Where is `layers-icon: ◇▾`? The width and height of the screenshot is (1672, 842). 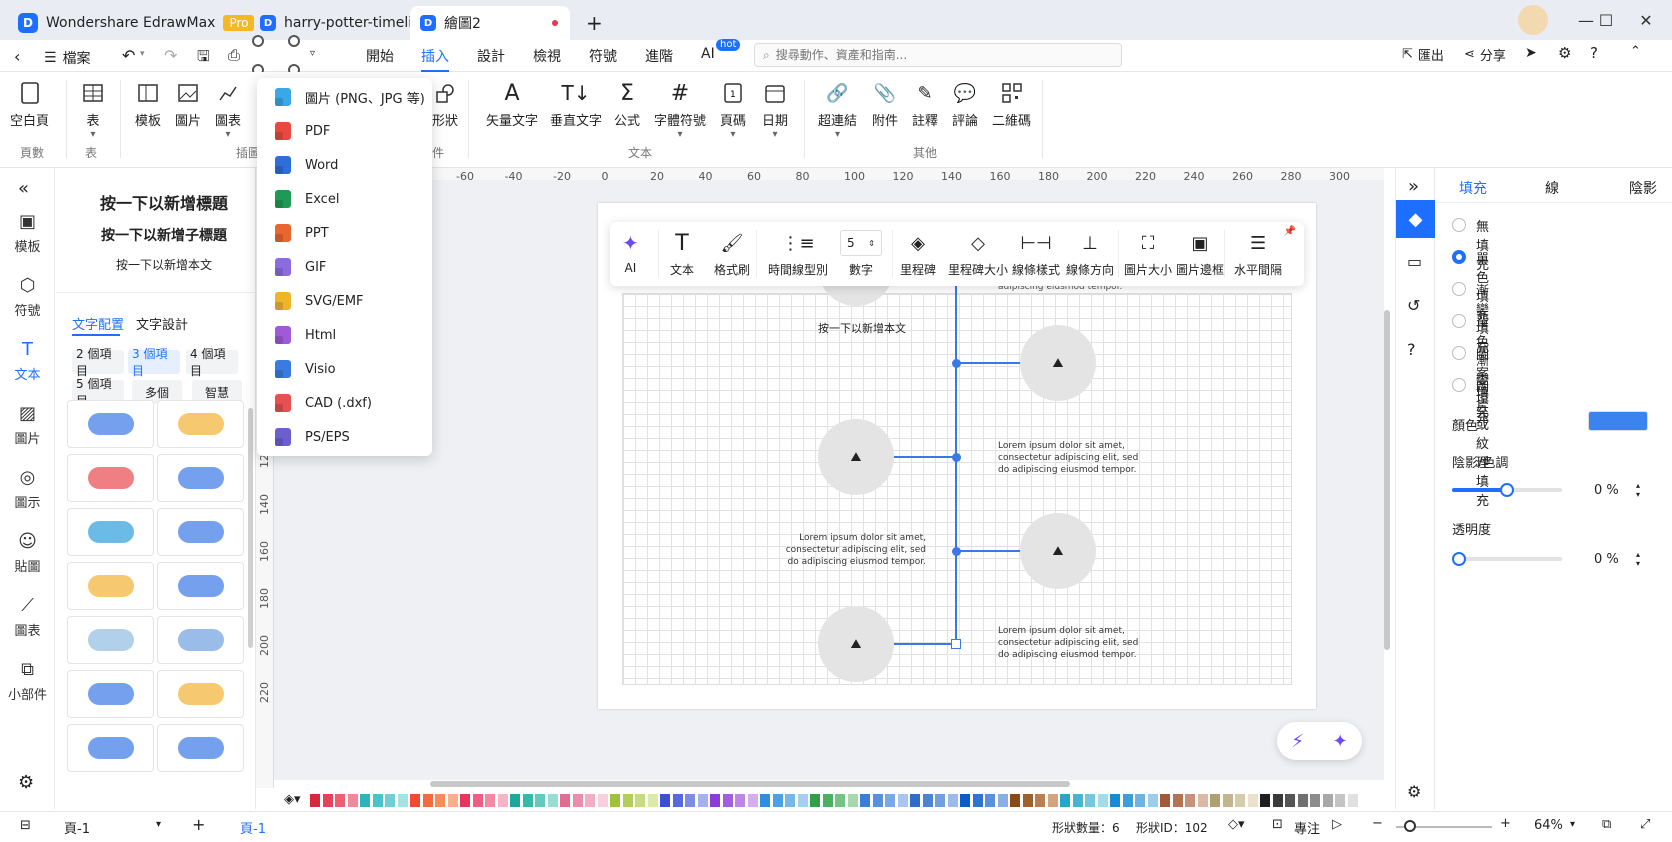 layers-icon: ◇▾ is located at coordinates (1236, 824).